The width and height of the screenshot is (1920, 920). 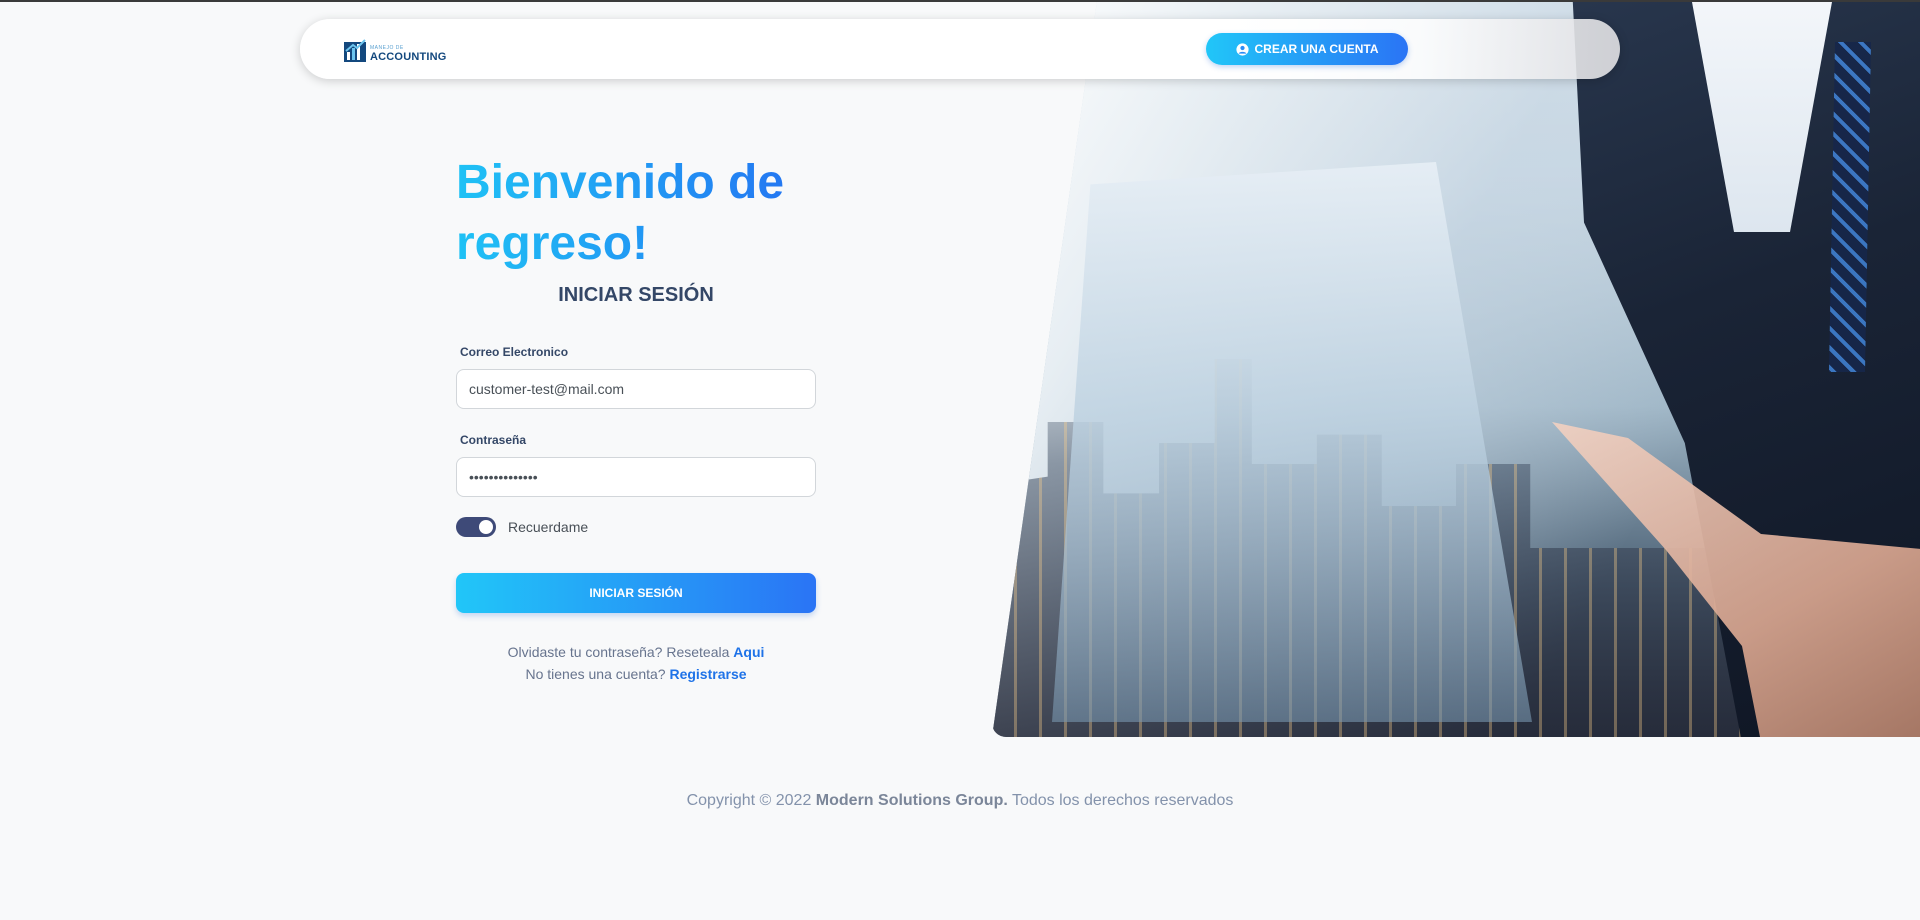 What do you see at coordinates (707, 674) in the screenshot?
I see `register-link: Registrarse` at bounding box center [707, 674].